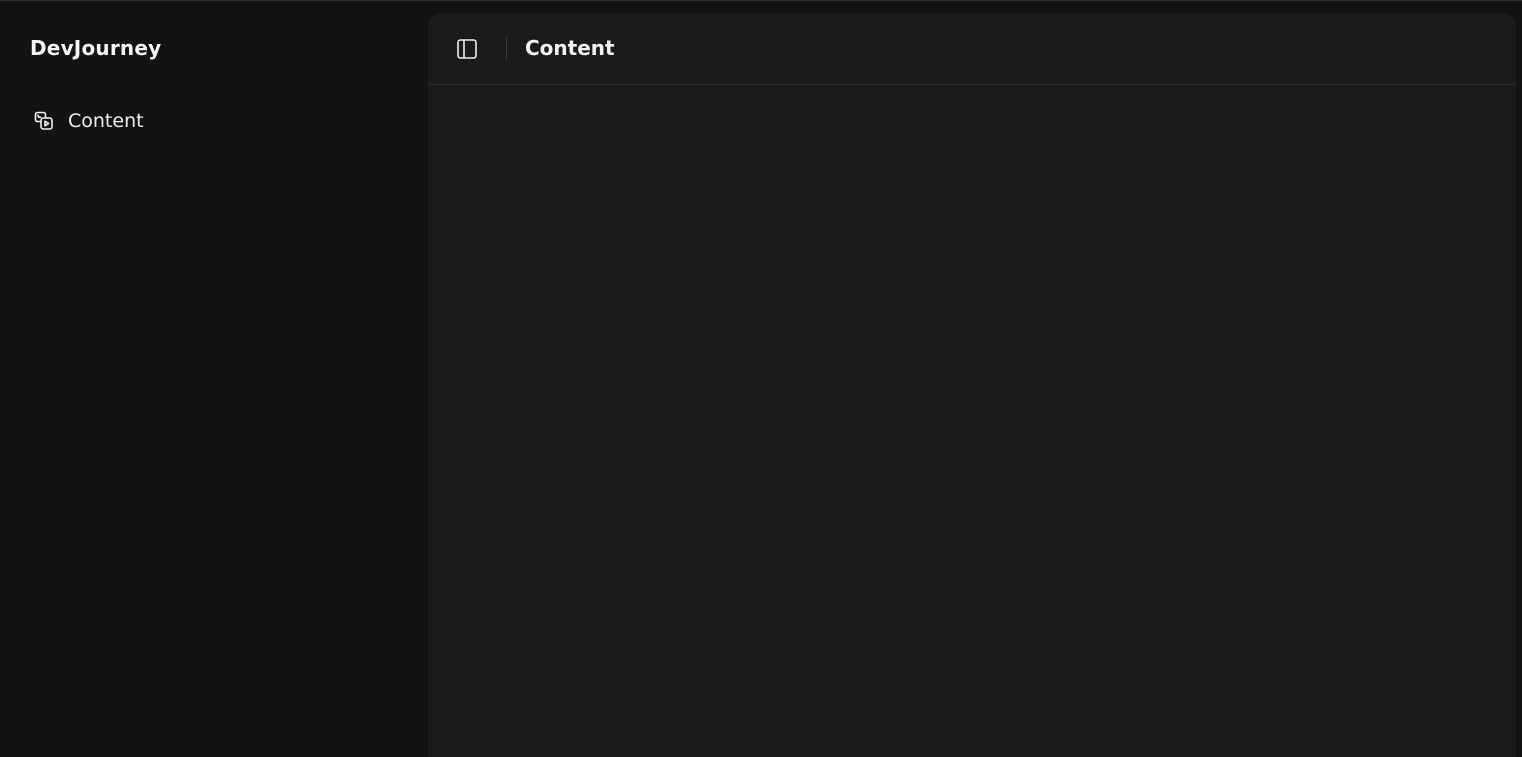 This screenshot has width=1522, height=757. I want to click on brand-logo-text: DevJourney, so click(95, 48).